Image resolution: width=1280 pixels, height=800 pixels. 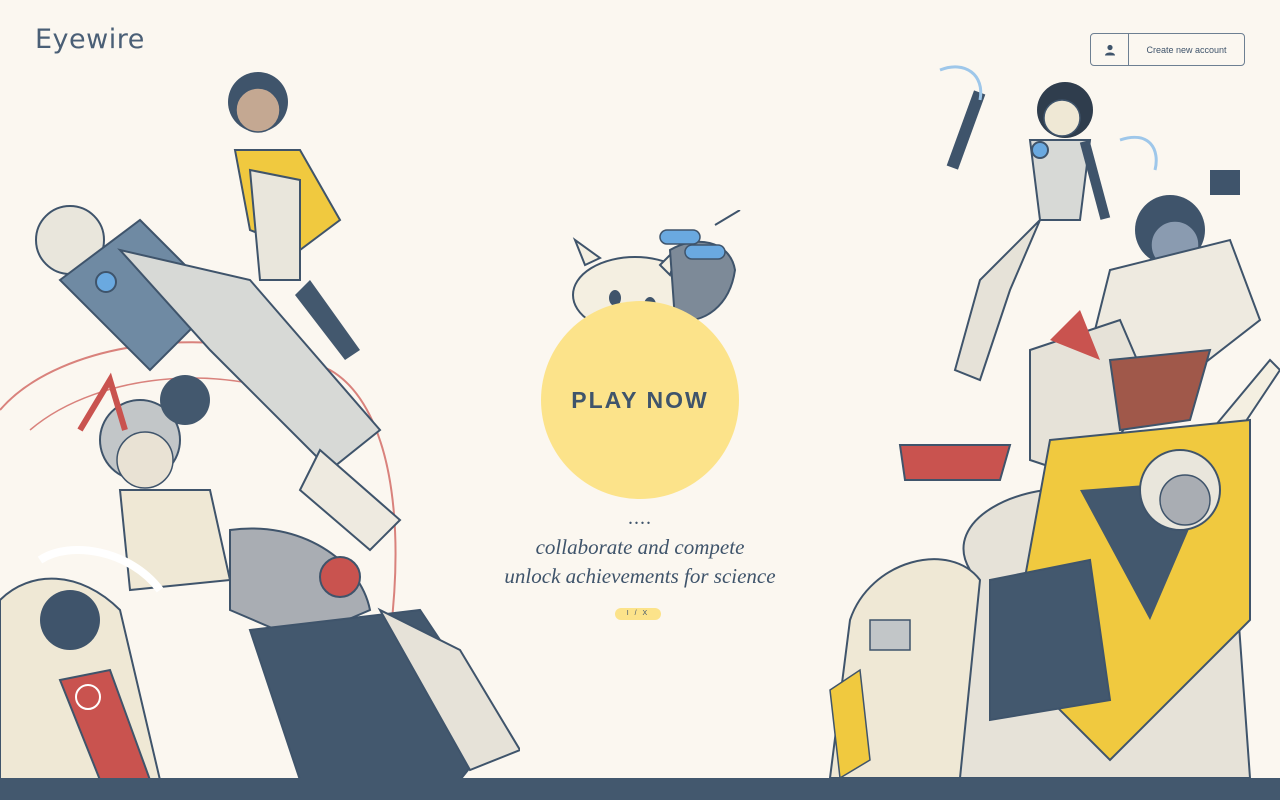 What do you see at coordinates (640, 789) in the screenshot?
I see `footer-bar` at bounding box center [640, 789].